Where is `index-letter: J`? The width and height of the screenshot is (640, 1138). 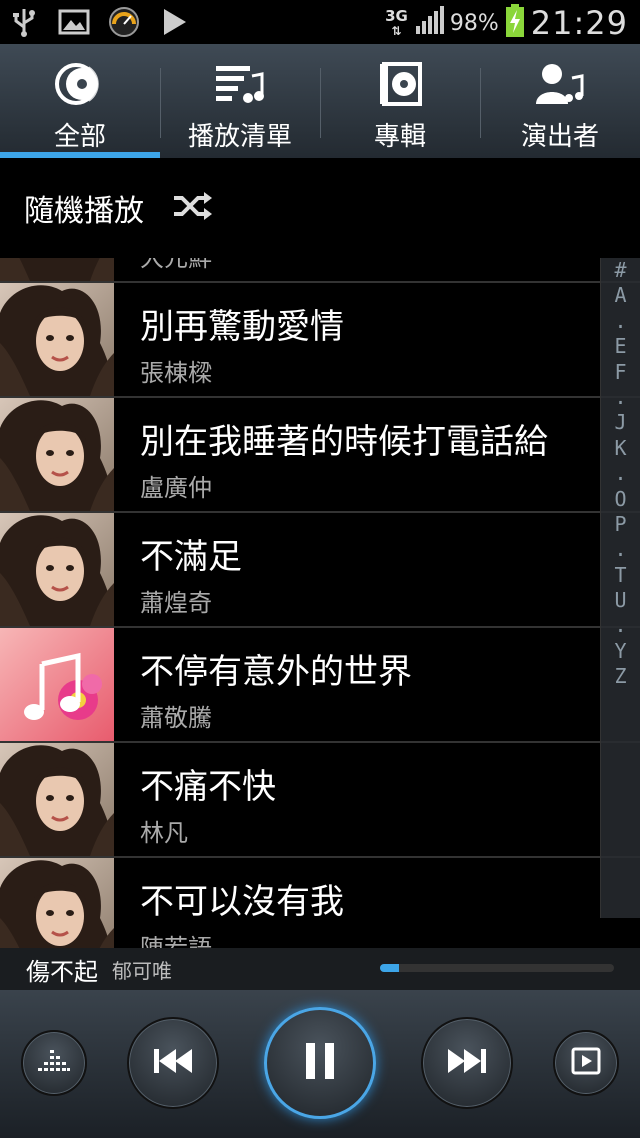 index-letter: J is located at coordinates (620, 422).